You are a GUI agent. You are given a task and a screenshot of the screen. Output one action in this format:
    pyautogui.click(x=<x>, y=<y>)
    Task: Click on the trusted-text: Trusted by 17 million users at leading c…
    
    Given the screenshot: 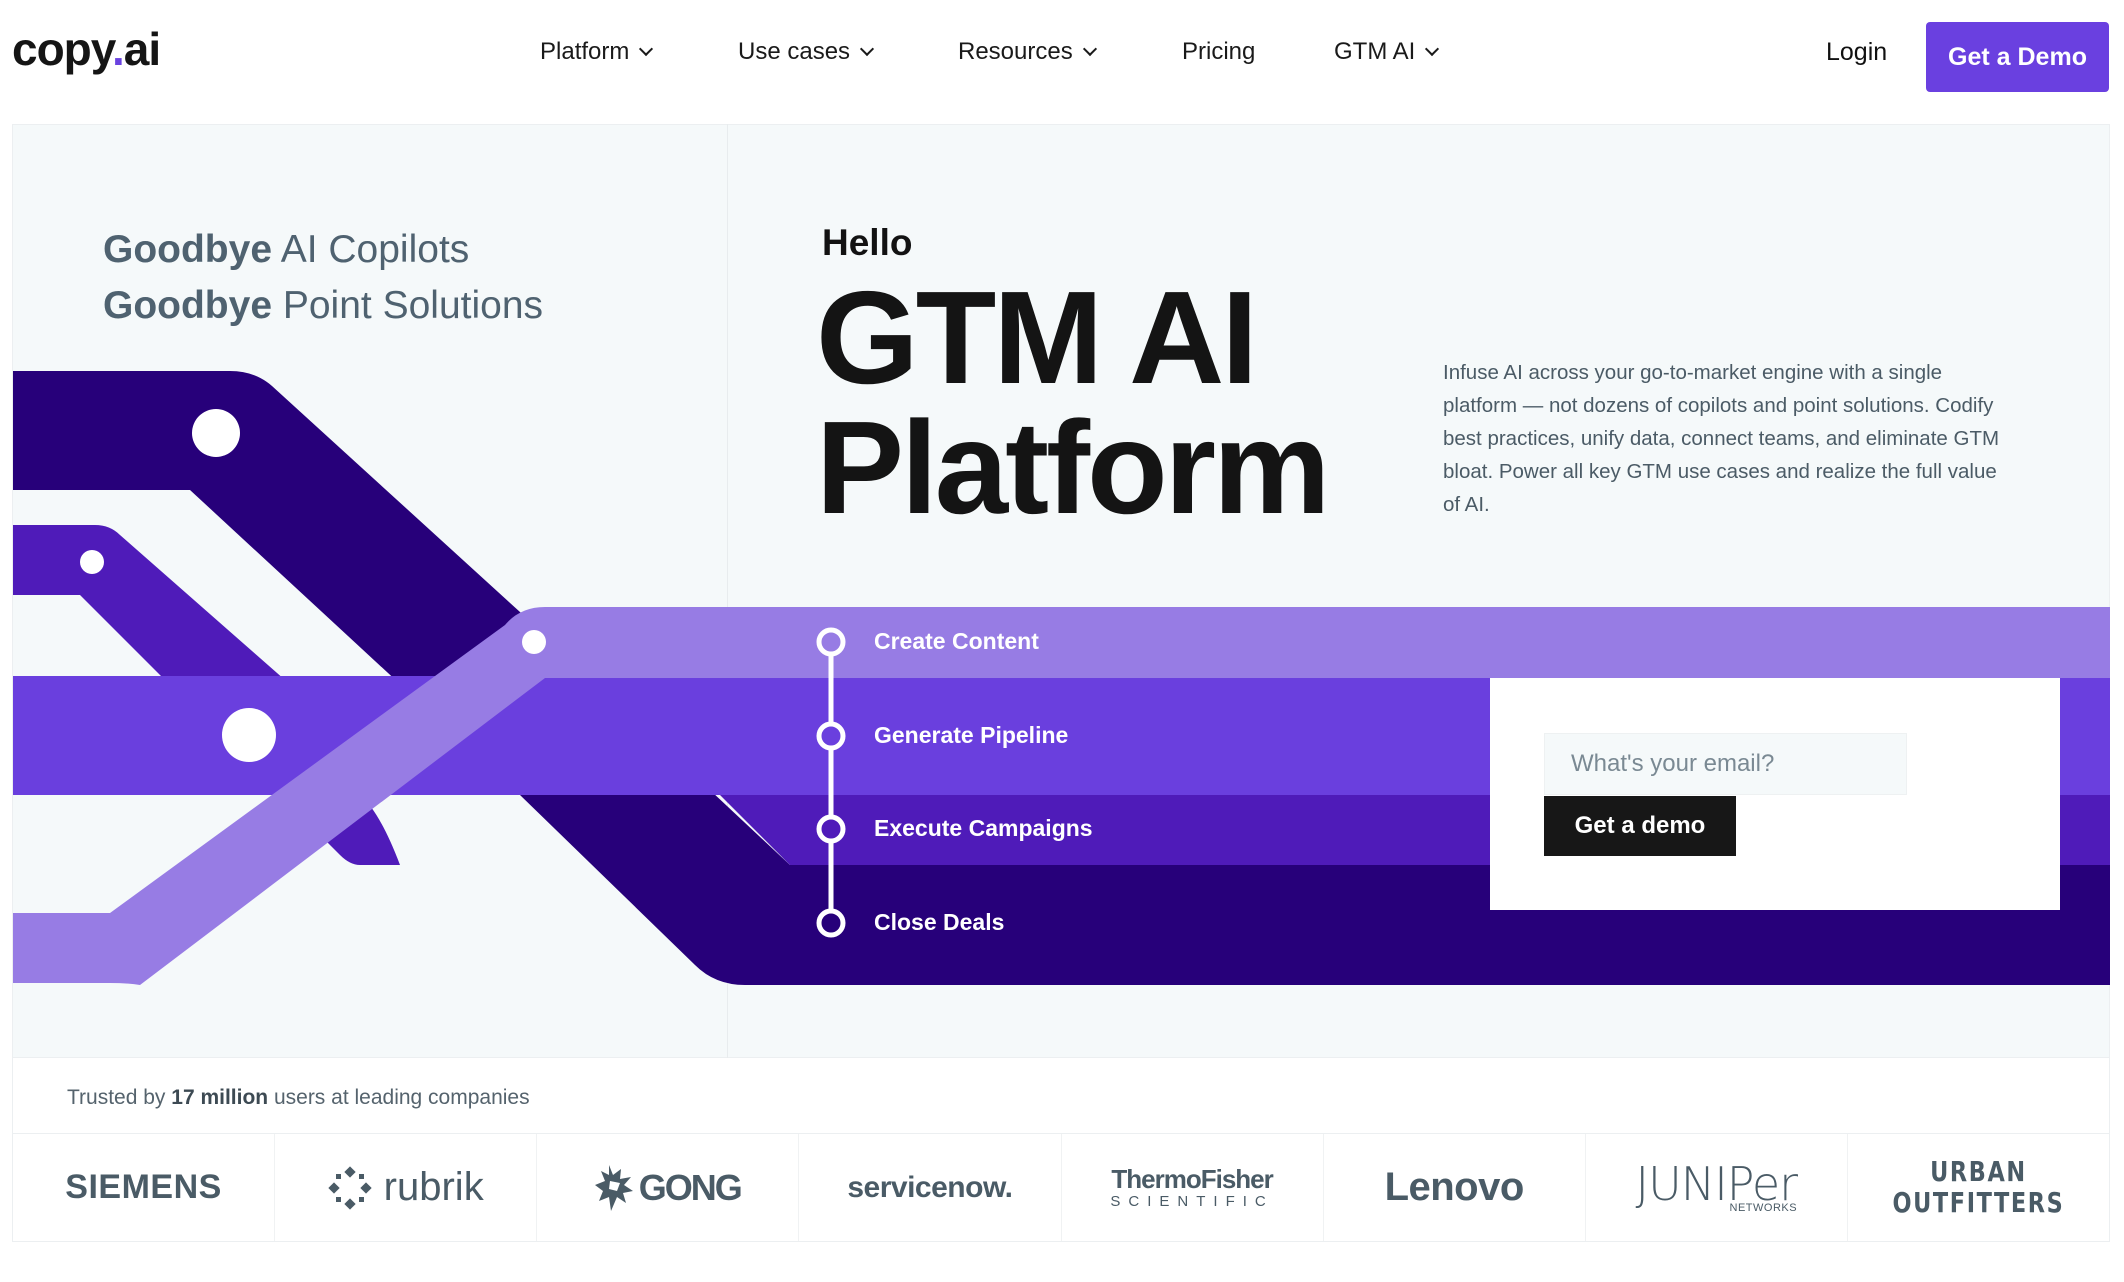 What is the action you would take?
    pyautogui.click(x=298, y=1097)
    